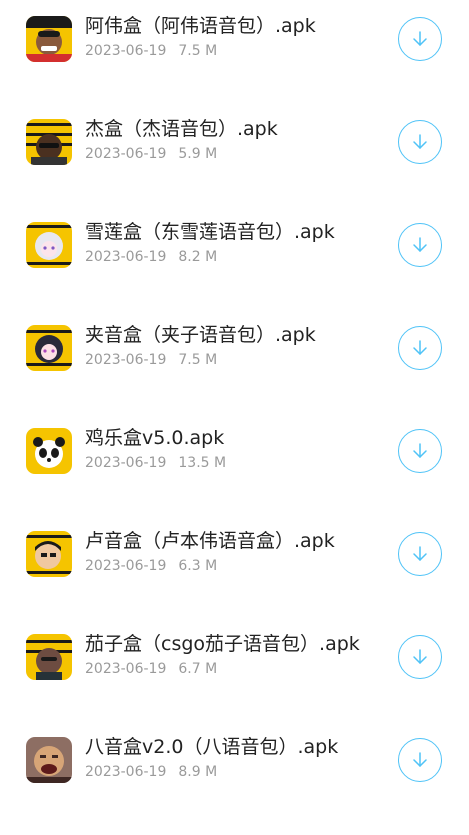  What do you see at coordinates (155, 438) in the screenshot?
I see `file-name: 鸡乐盒v5.0.apk` at bounding box center [155, 438].